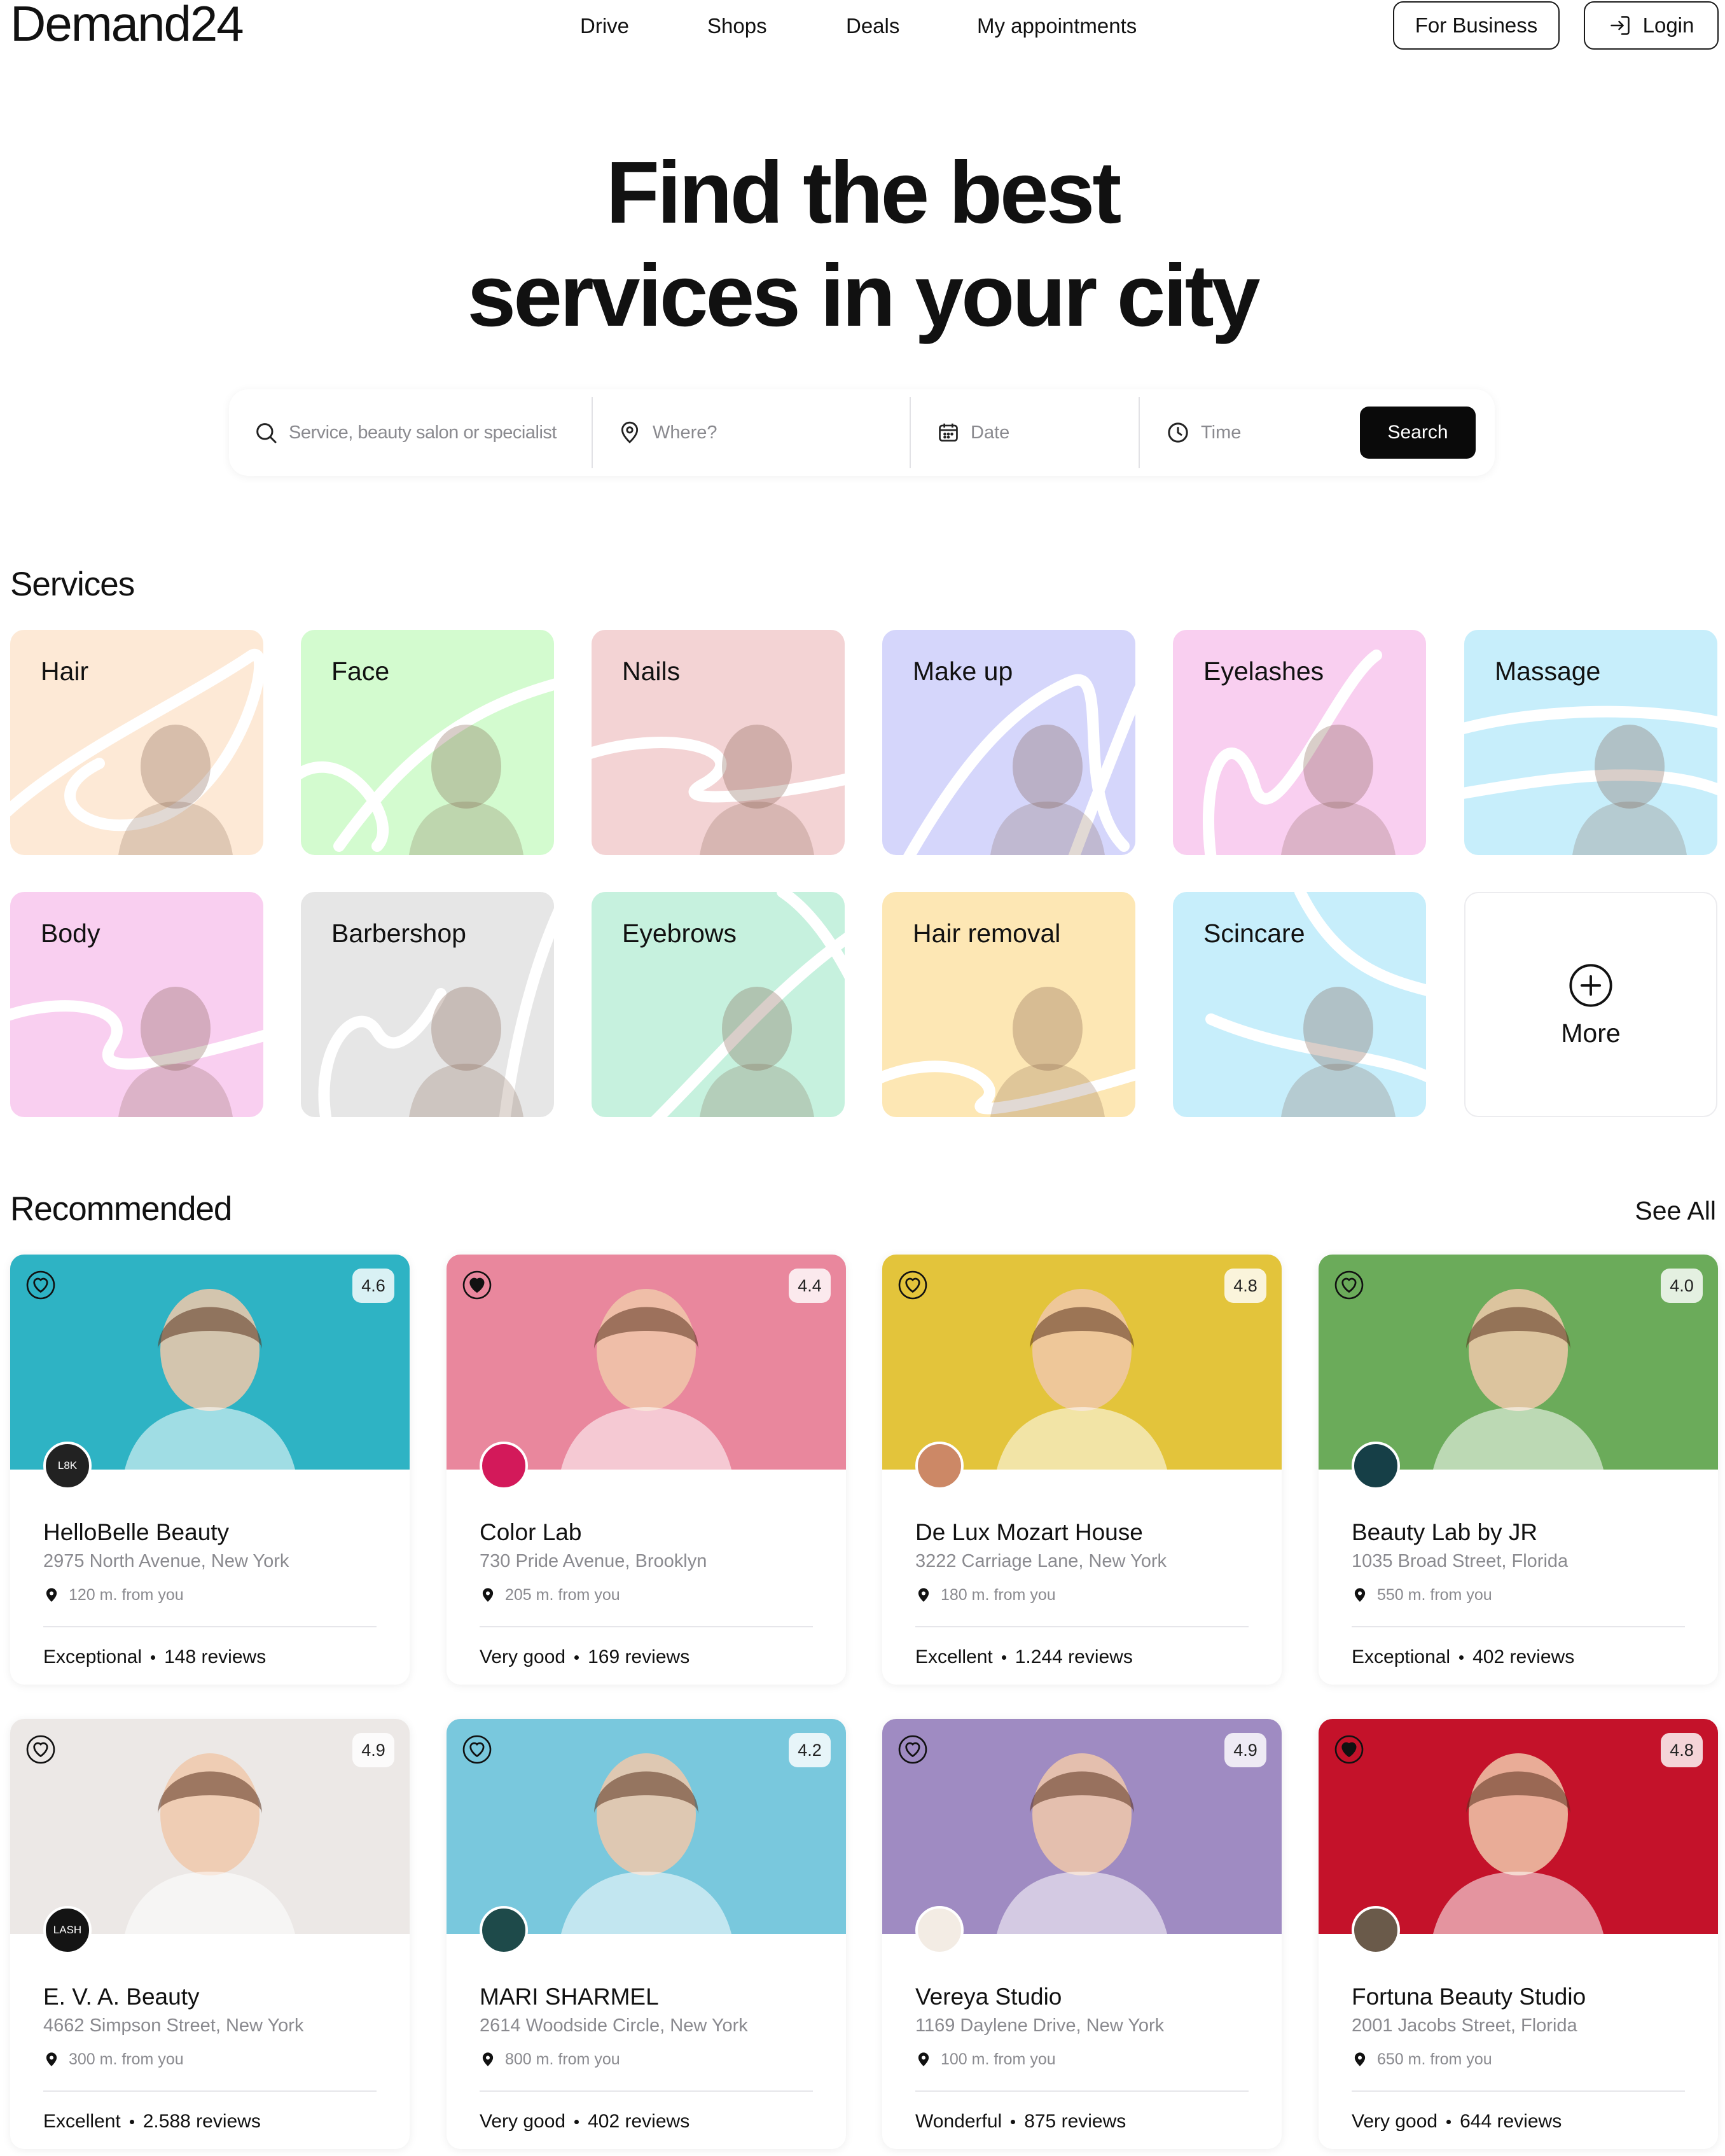 The image size is (1725, 2156). Describe the element at coordinates (862, 244) in the screenshot. I see `hero-title: Find the best services in your city` at that location.